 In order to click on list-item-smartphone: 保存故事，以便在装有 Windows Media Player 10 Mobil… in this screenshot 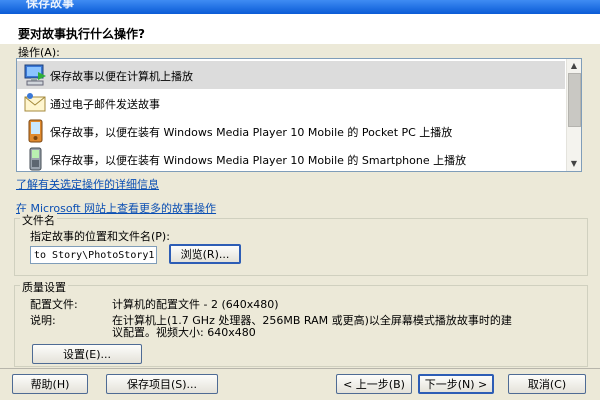, I will do `click(291, 158)`.